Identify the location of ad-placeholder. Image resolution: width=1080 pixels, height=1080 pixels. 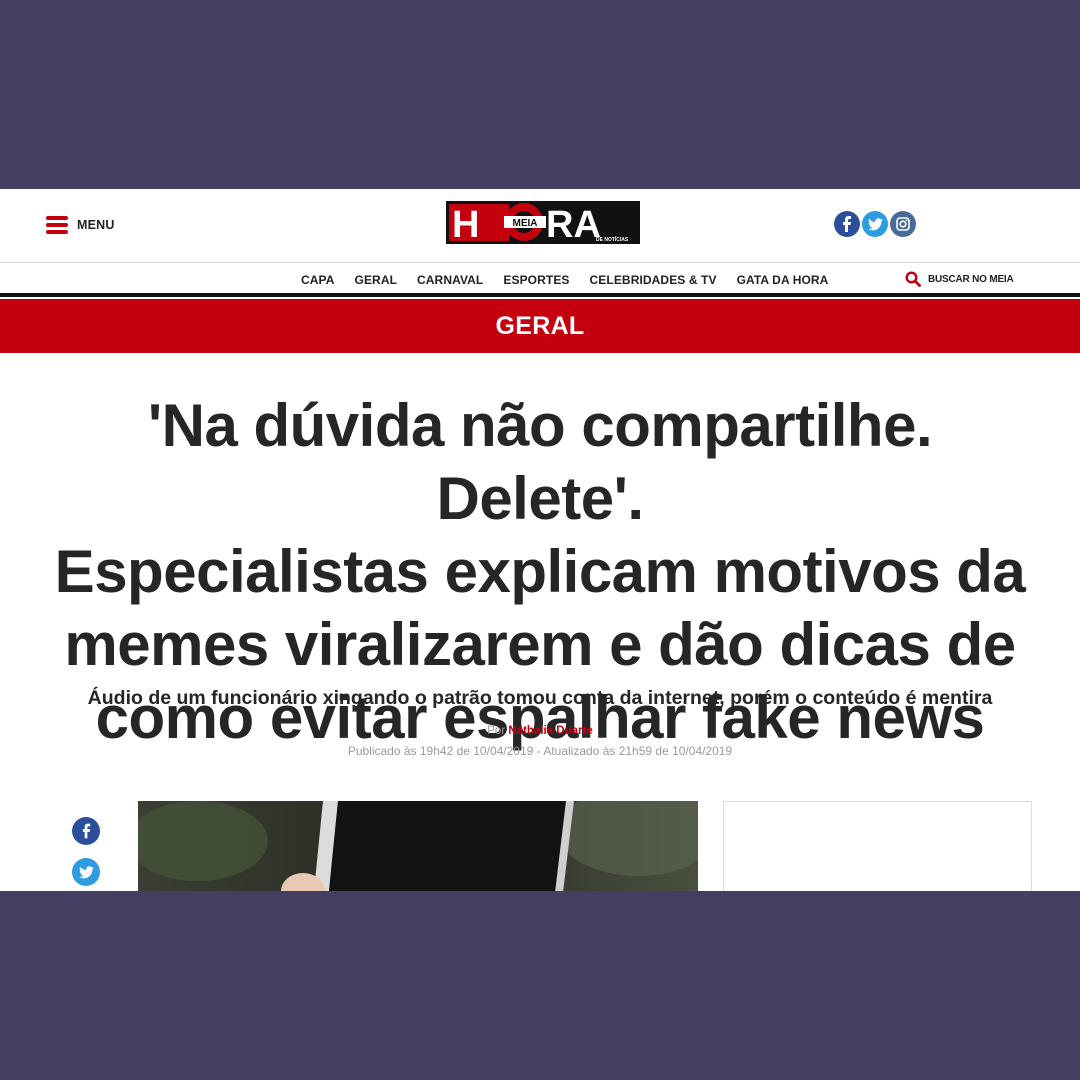
(877, 846).